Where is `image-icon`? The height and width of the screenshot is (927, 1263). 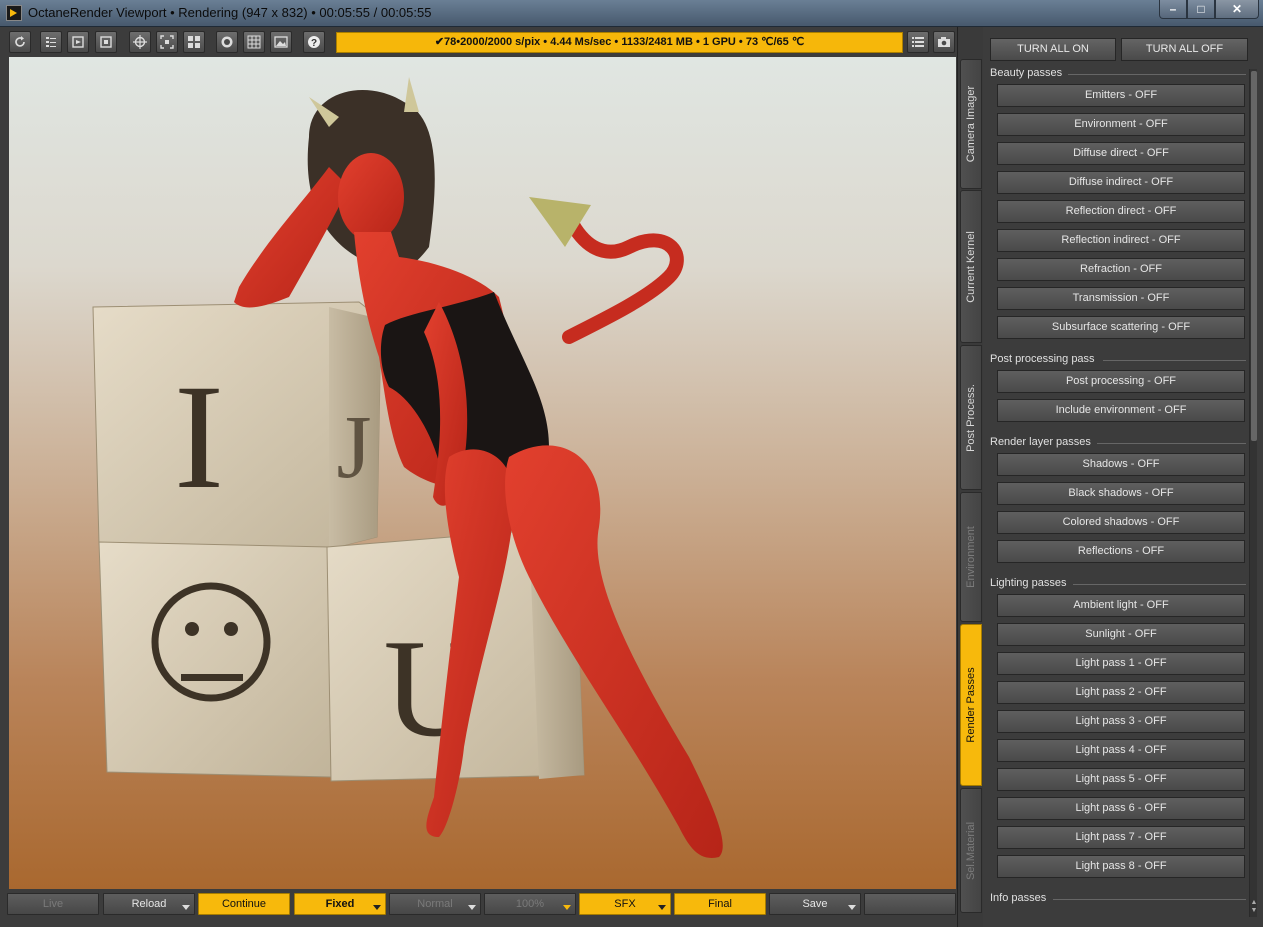
image-icon is located at coordinates (281, 42).